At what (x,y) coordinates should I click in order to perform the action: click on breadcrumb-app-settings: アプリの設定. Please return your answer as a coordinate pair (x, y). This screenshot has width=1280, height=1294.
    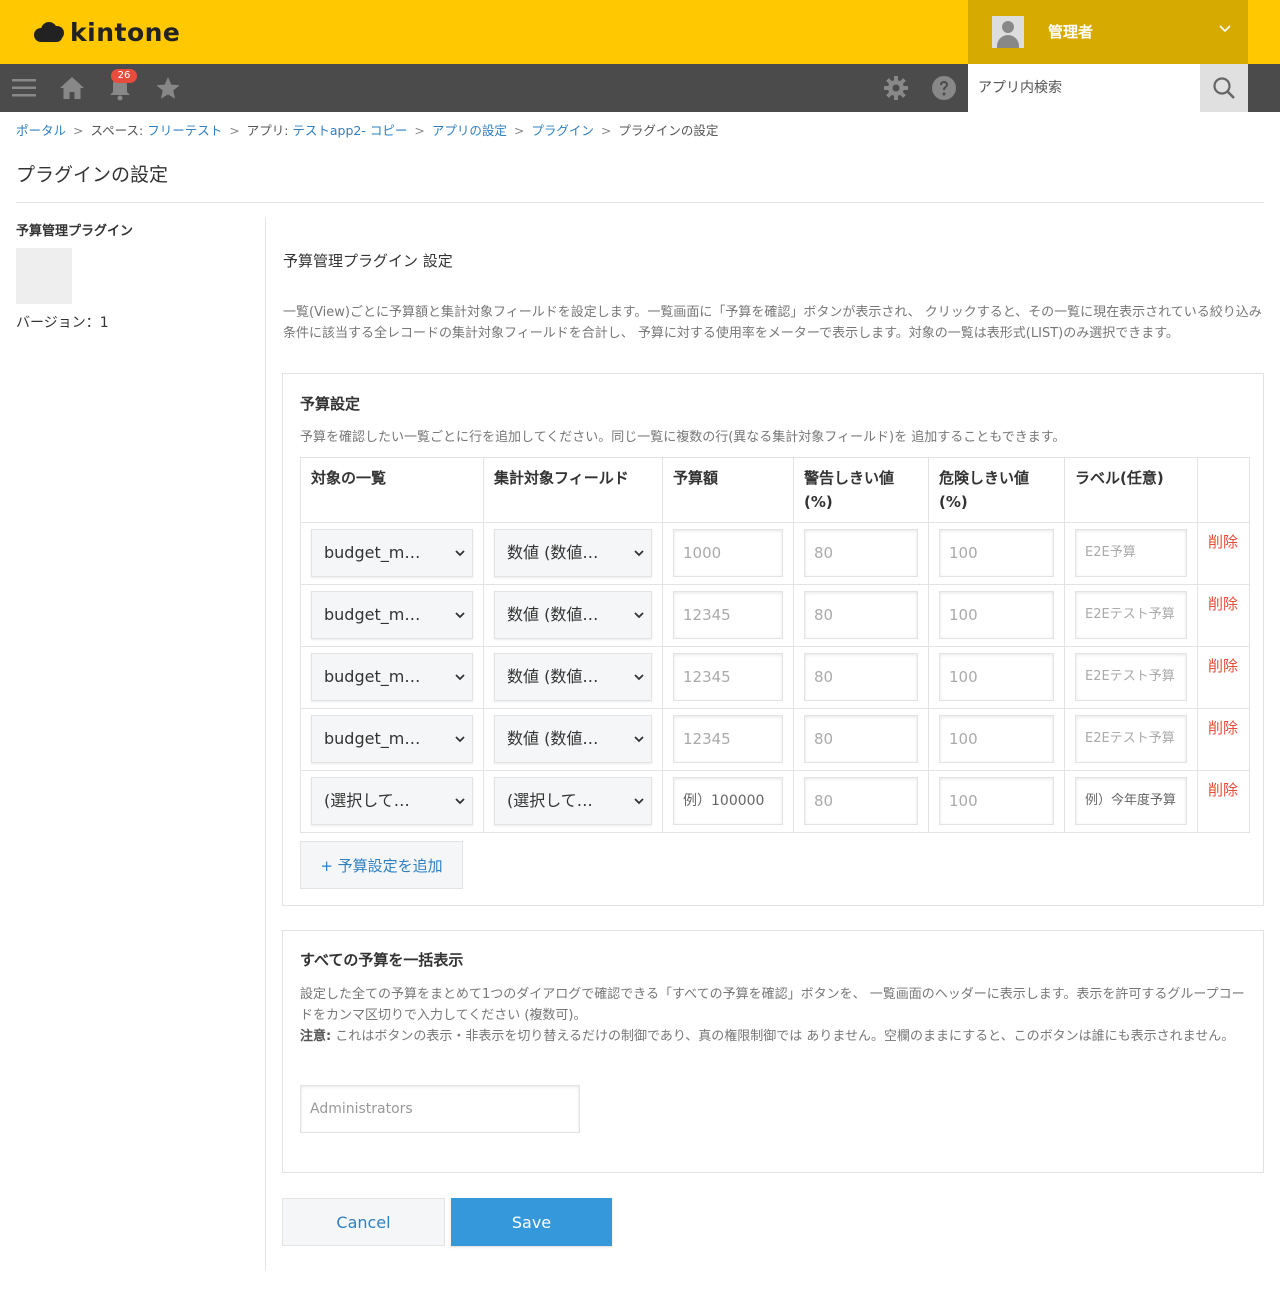
    Looking at the image, I should click on (469, 130).